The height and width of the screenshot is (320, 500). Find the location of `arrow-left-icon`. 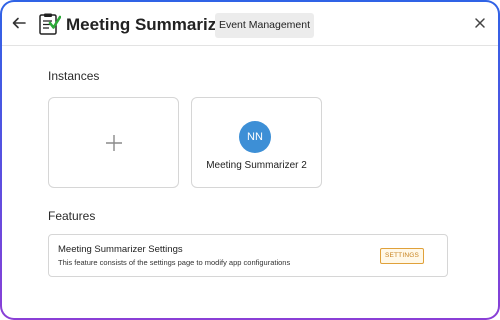

arrow-left-icon is located at coordinates (19, 23).